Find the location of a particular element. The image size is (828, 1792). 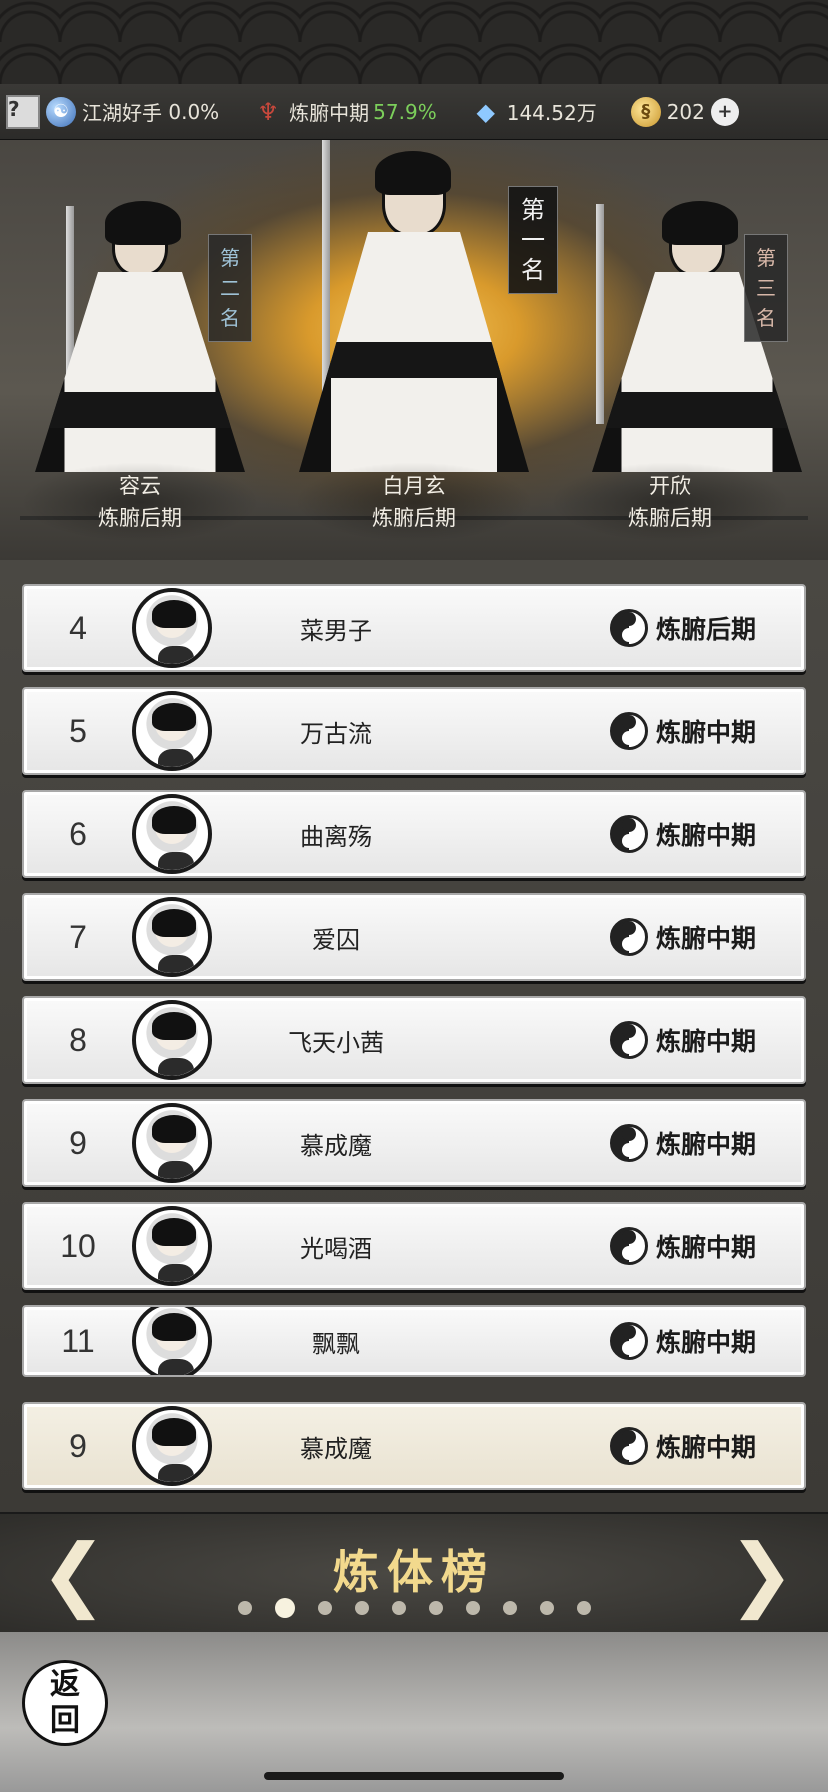

row-rank: 4 is located at coordinates (78, 627).